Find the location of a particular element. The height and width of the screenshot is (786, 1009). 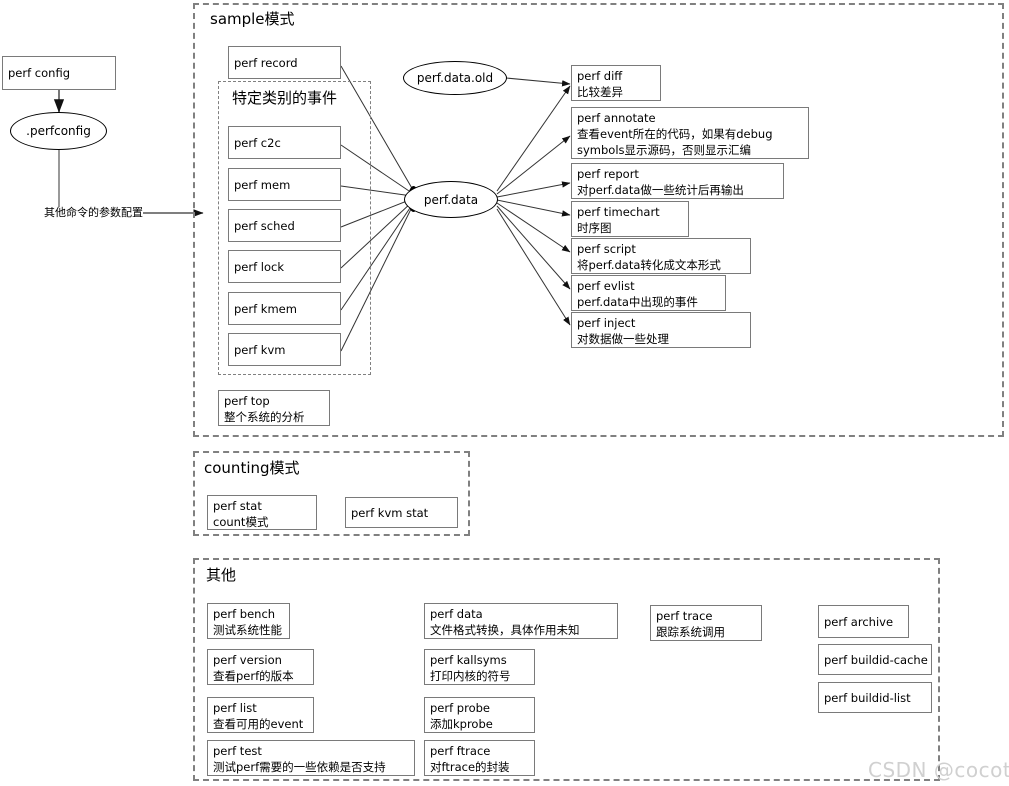

node-other-c1-0: perf bench 测试系统性能 is located at coordinates (248, 621).